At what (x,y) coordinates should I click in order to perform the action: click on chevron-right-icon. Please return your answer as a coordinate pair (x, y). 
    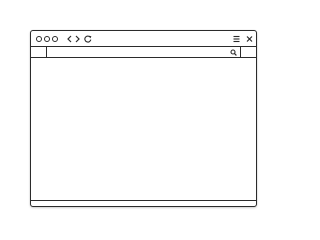
    Looking at the image, I should click on (77, 39).